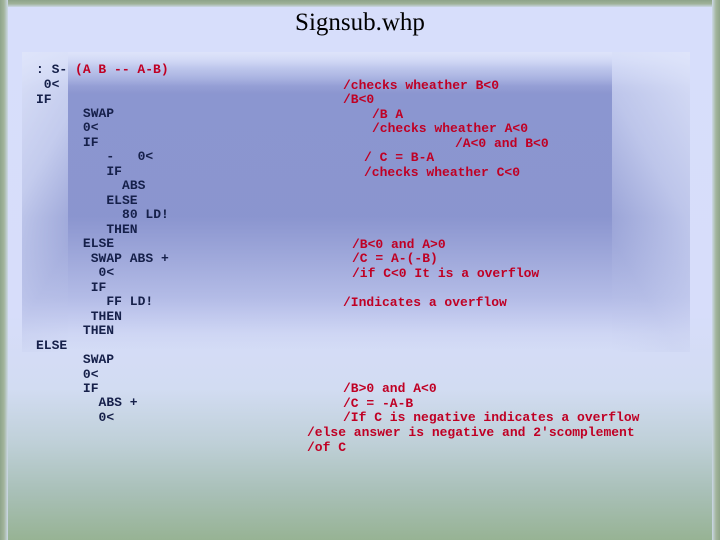 The height and width of the screenshot is (540, 720). I want to click on code-token: ABS, so click(134, 185).